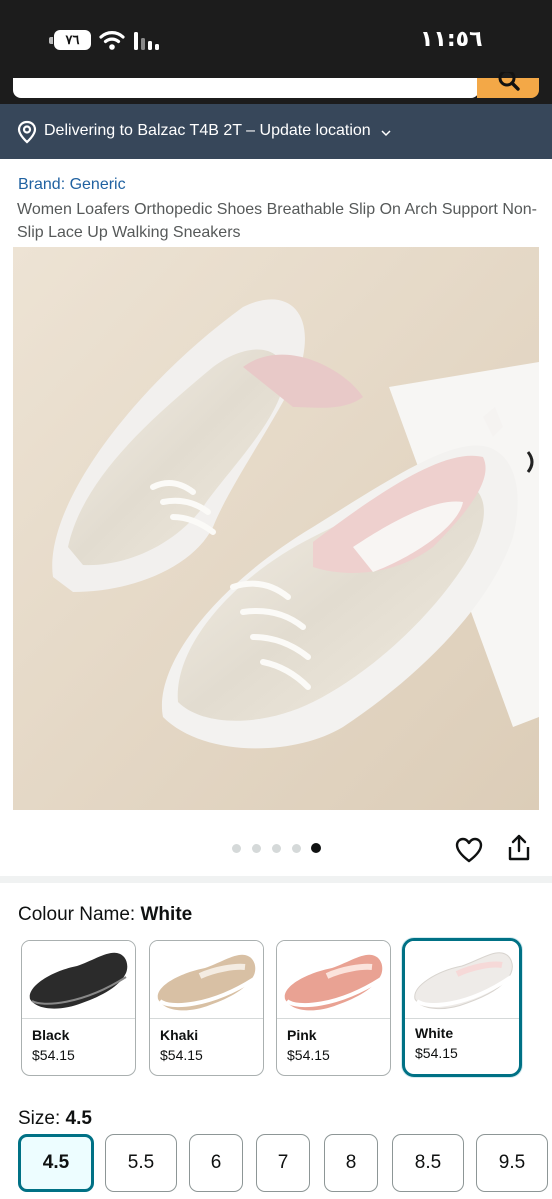  What do you see at coordinates (283, 1163) in the screenshot?
I see `size-option: 7` at bounding box center [283, 1163].